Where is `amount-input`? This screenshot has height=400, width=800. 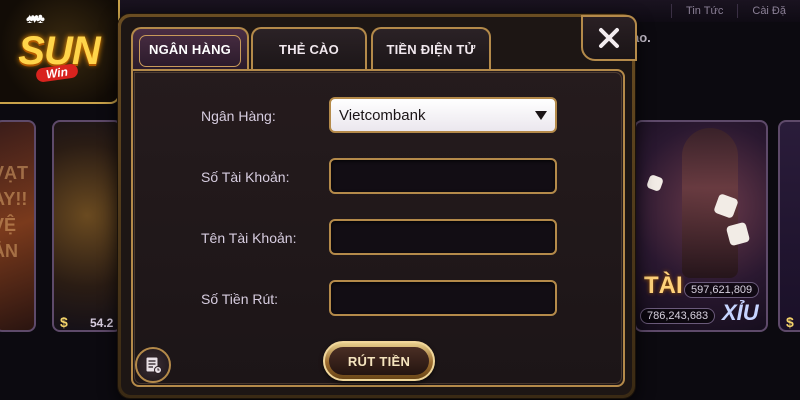 amount-input is located at coordinates (443, 298).